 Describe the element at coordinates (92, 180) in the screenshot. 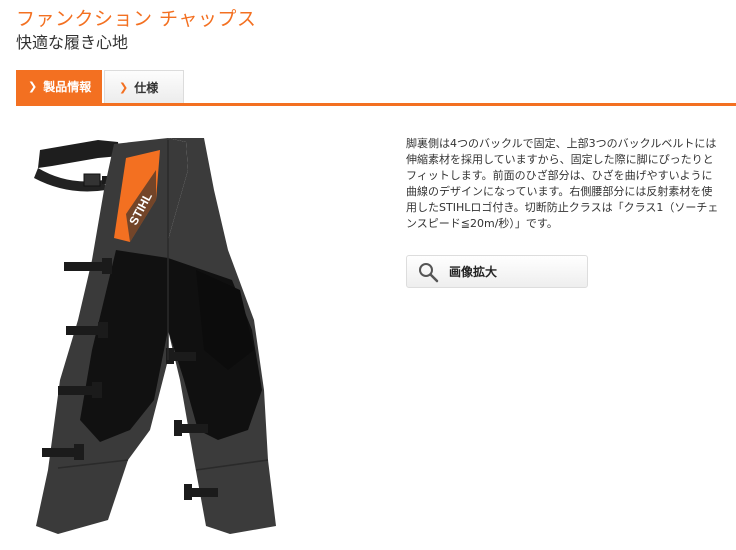

I see `belt-buckle` at that location.